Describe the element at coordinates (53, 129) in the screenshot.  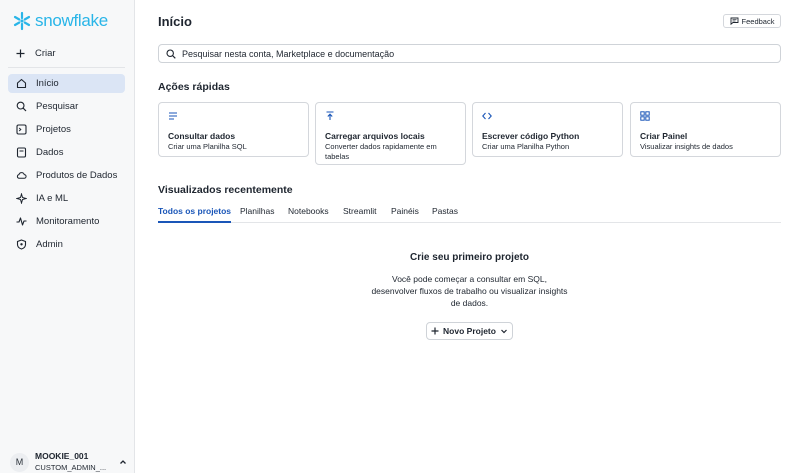
I see `sidebar-item-label: Projetos` at that location.